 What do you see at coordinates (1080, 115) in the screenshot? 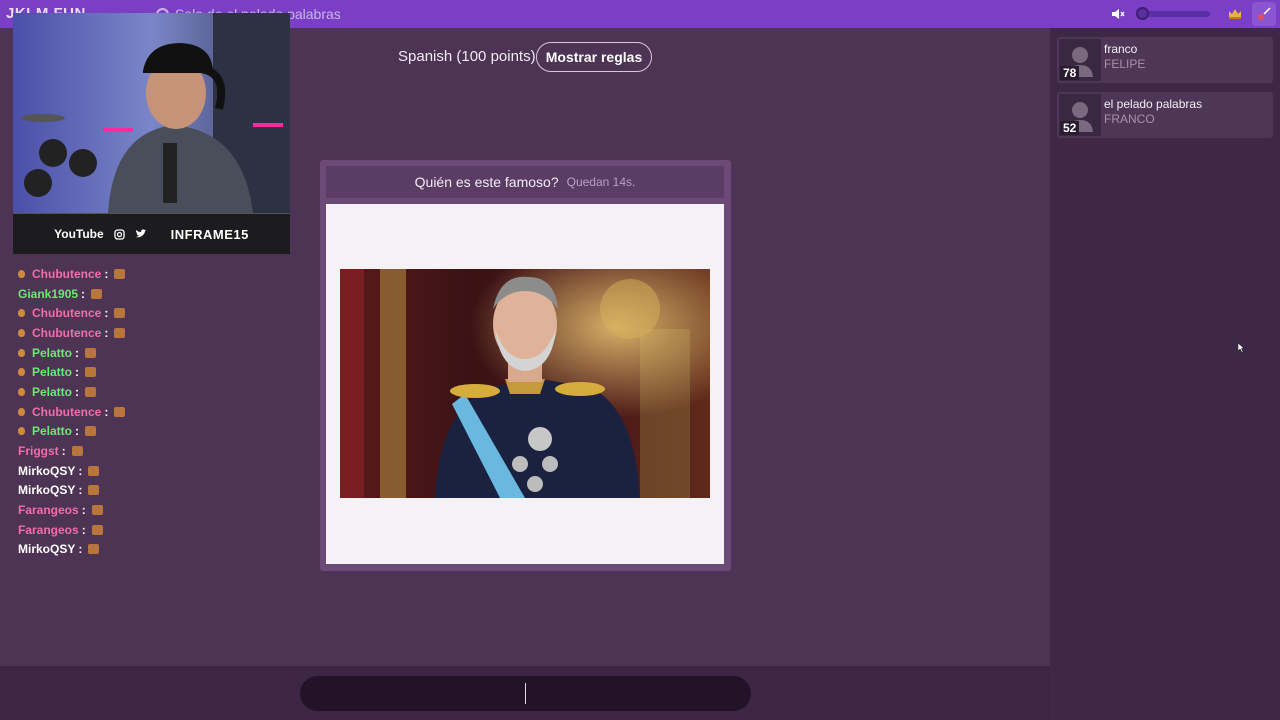
I see `avatar: 52` at bounding box center [1080, 115].